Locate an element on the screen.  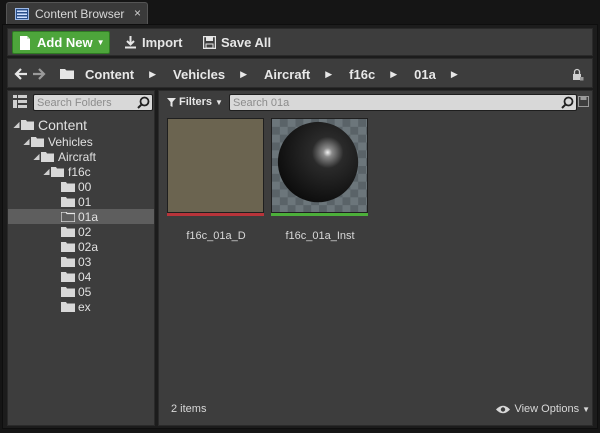
tree-item-ex: ex is located at coordinates (81, 306).